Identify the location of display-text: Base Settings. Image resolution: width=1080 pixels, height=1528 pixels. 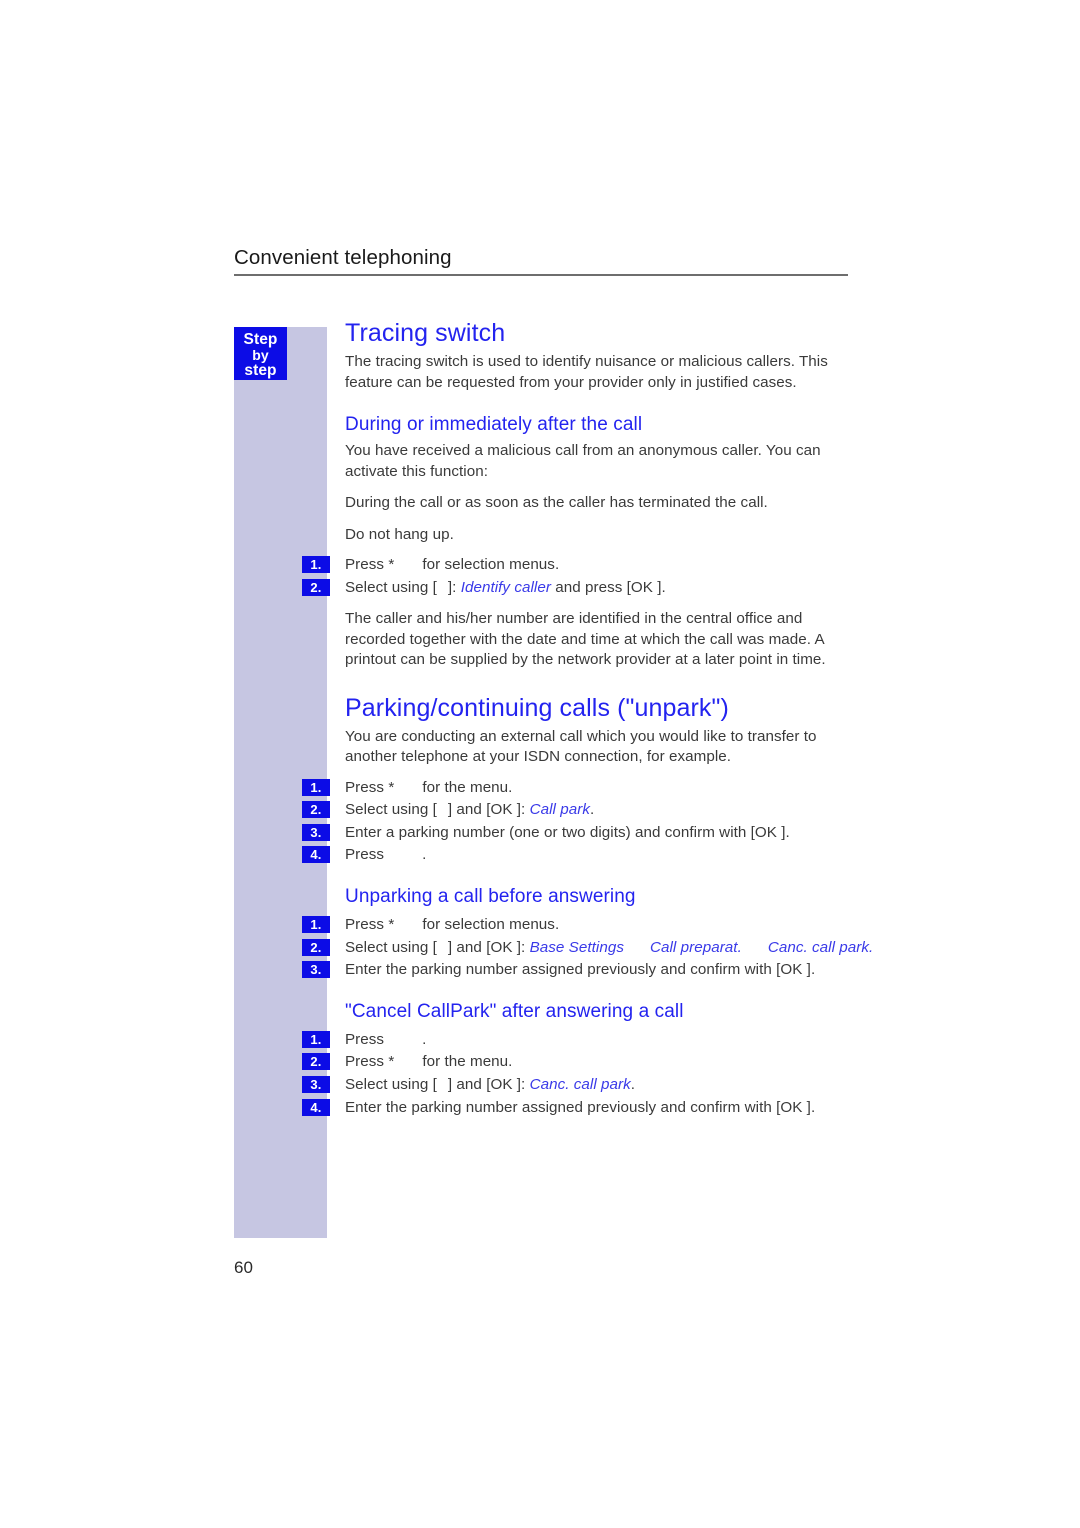
(576, 947).